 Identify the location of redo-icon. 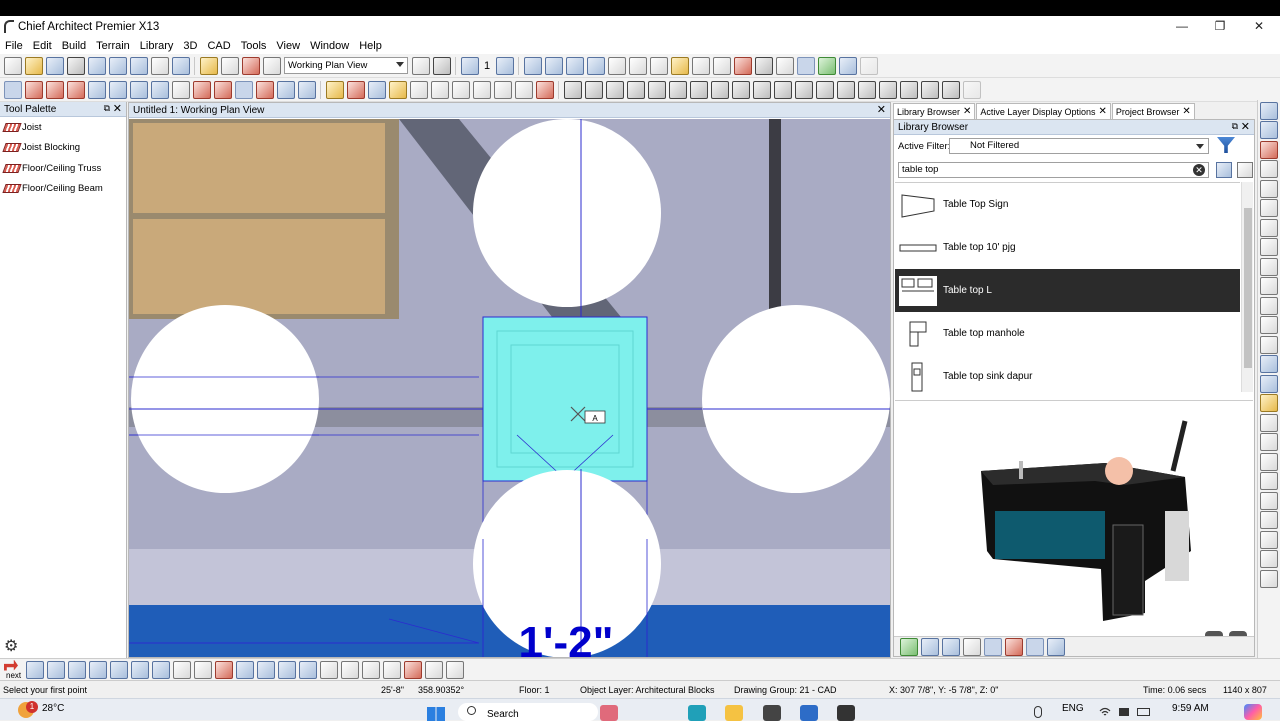
(138, 65).